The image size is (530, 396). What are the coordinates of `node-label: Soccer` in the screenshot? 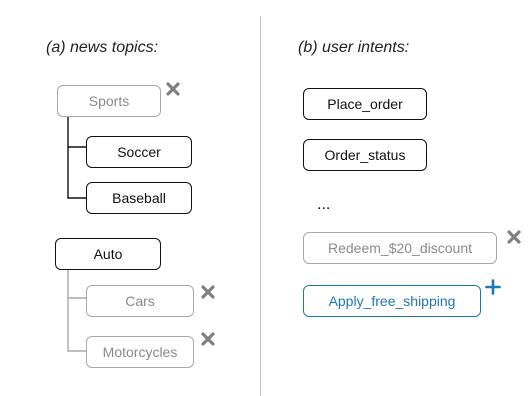 It's located at (139, 152).